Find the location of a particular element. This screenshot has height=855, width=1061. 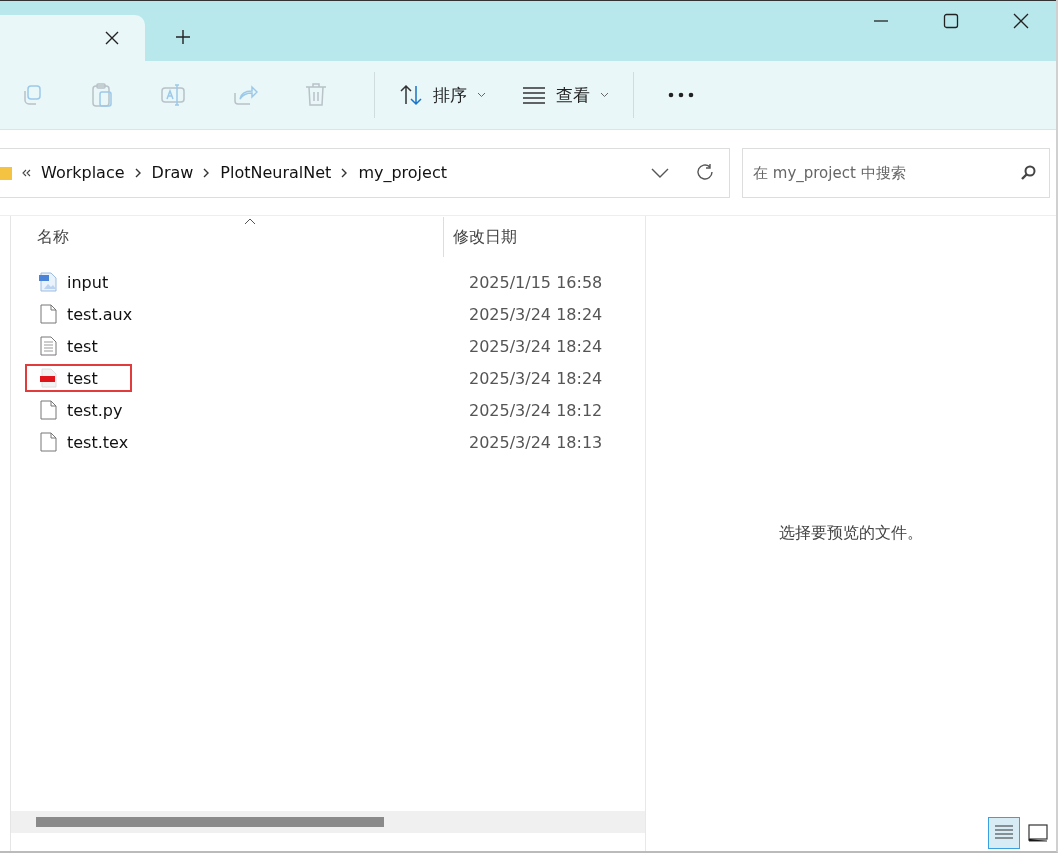

sort-icon is located at coordinates (411, 95).